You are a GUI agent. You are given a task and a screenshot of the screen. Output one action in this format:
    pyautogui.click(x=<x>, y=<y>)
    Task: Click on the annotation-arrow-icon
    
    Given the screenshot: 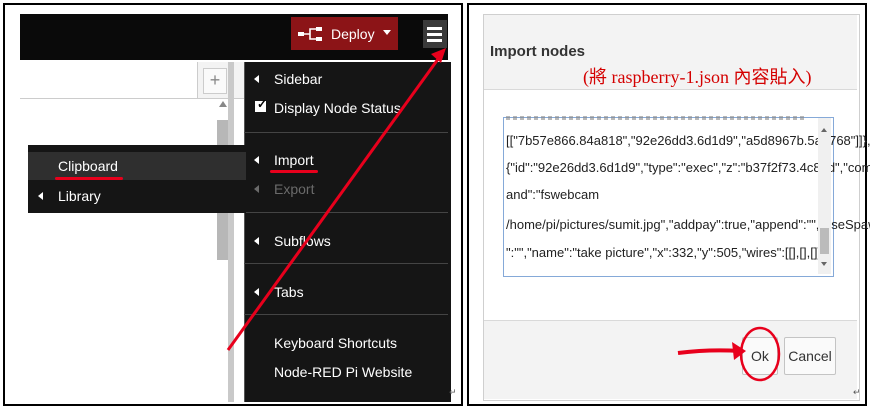 What is the action you would take?
    pyautogui.click(x=729, y=354)
    